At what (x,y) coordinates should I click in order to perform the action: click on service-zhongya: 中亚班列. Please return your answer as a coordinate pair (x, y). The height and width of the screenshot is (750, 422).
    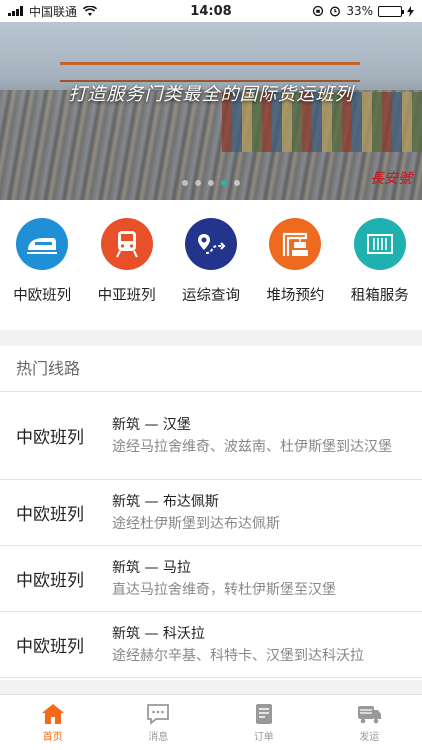
    Looking at the image, I should click on (126, 274).